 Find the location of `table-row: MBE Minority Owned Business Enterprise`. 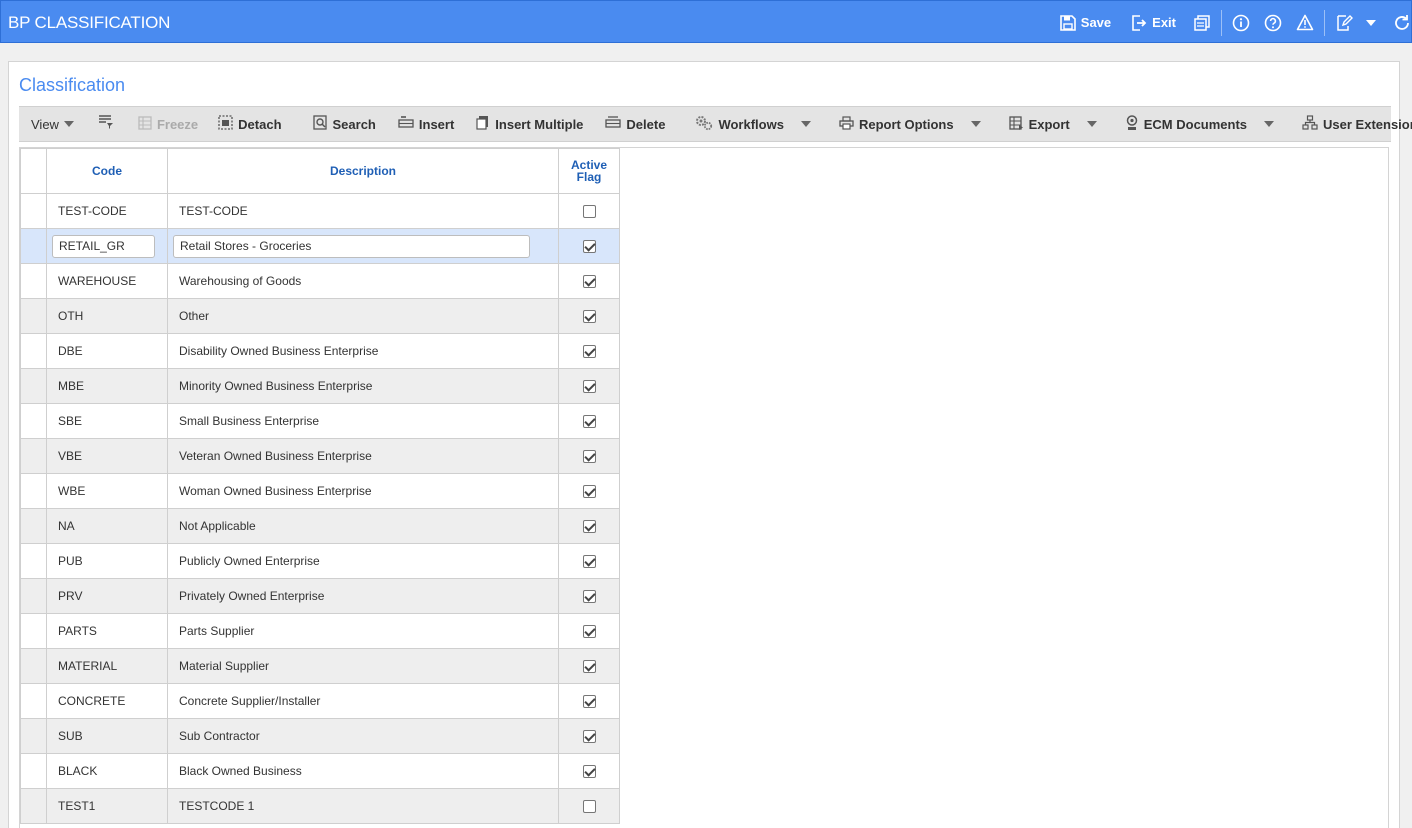

table-row: MBE Minority Owned Business Enterprise is located at coordinates (320, 386).